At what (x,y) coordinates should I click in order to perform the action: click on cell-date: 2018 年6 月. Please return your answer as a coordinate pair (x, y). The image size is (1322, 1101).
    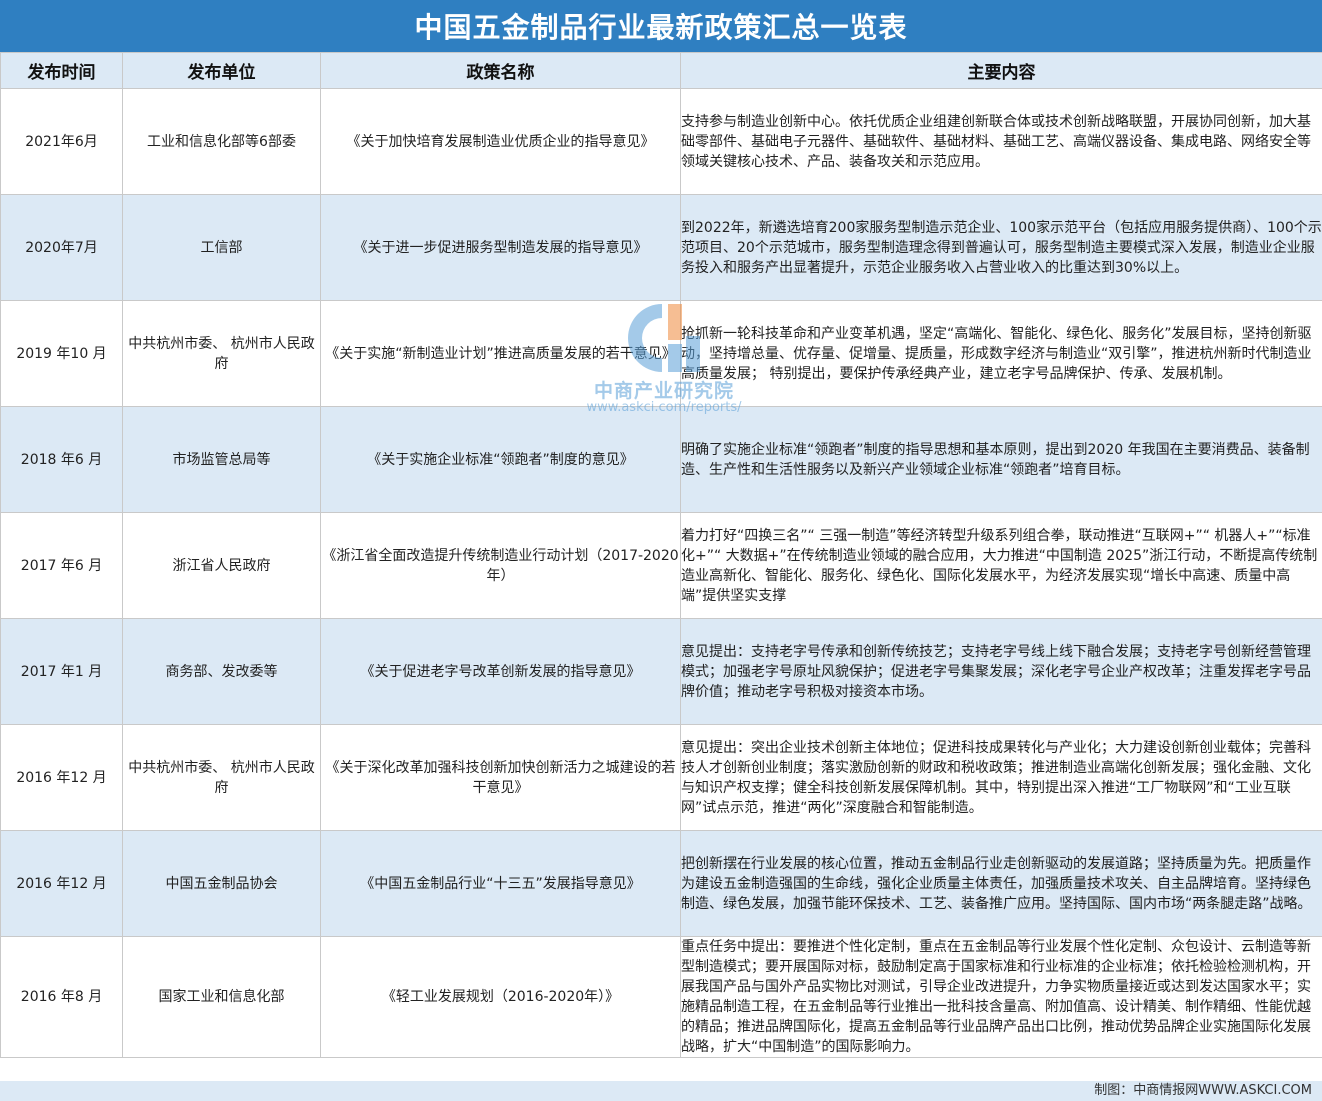
    Looking at the image, I should click on (61, 459).